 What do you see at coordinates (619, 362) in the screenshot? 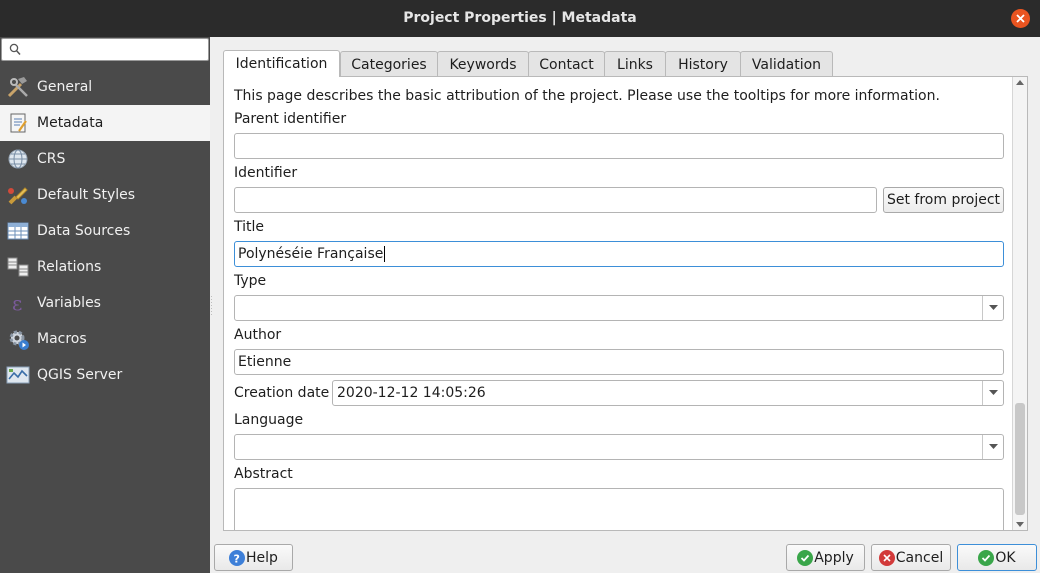
I see `author-field: Etienne` at bounding box center [619, 362].